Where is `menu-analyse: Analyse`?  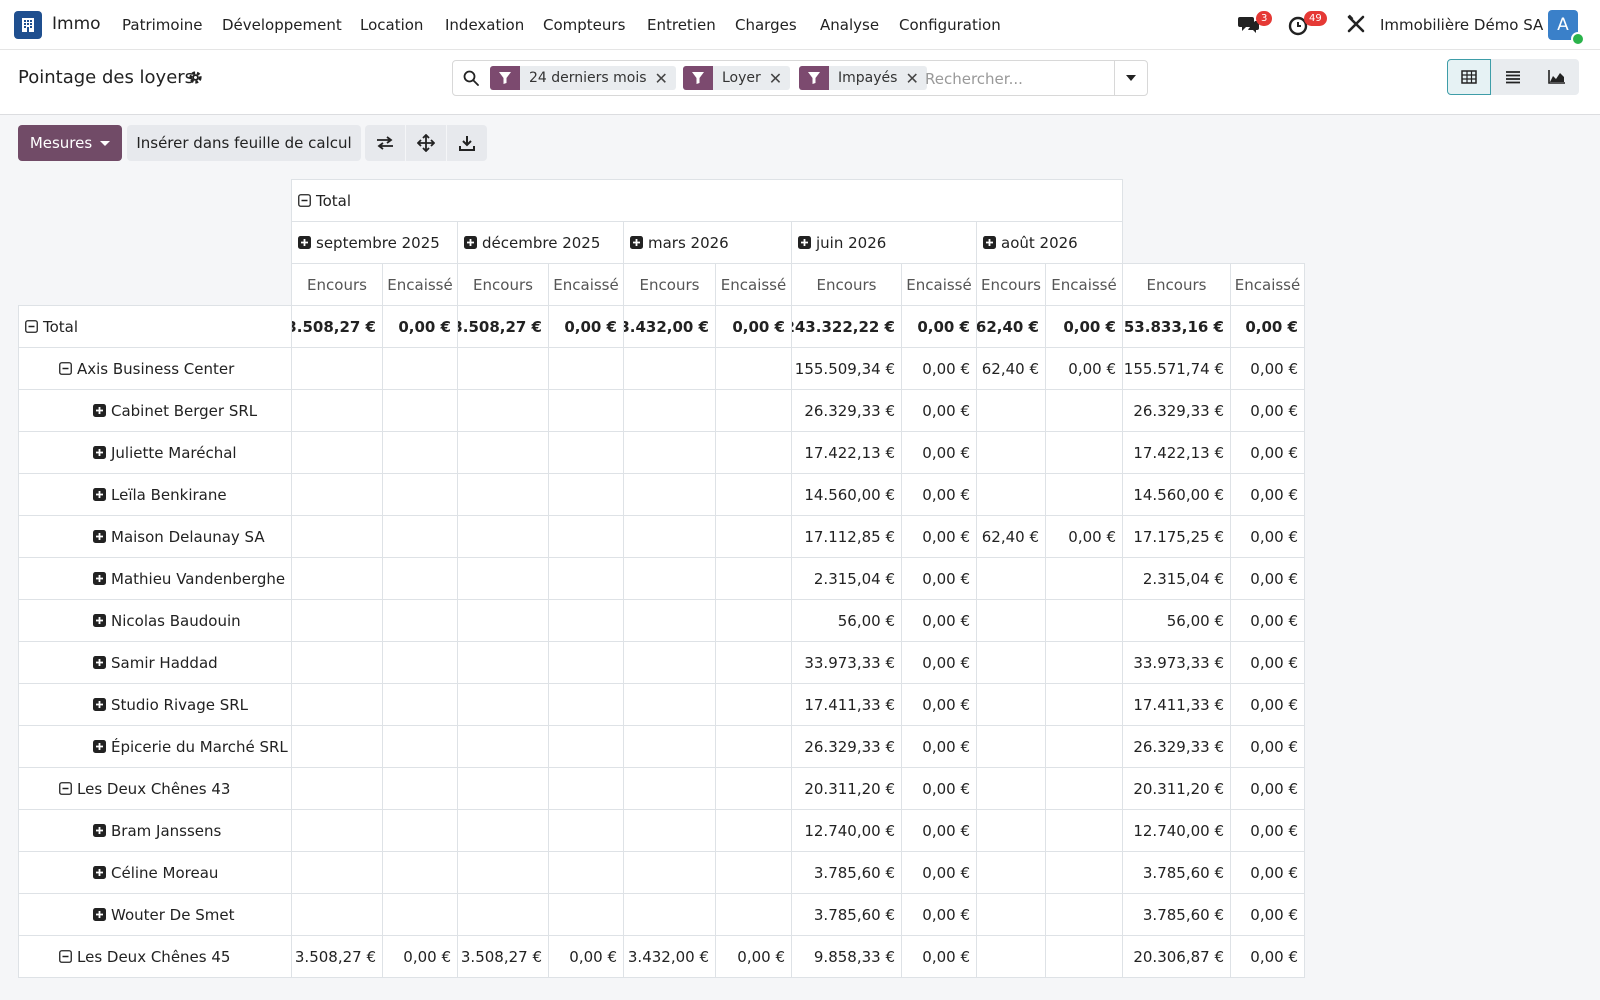
menu-analyse: Analyse is located at coordinates (849, 25).